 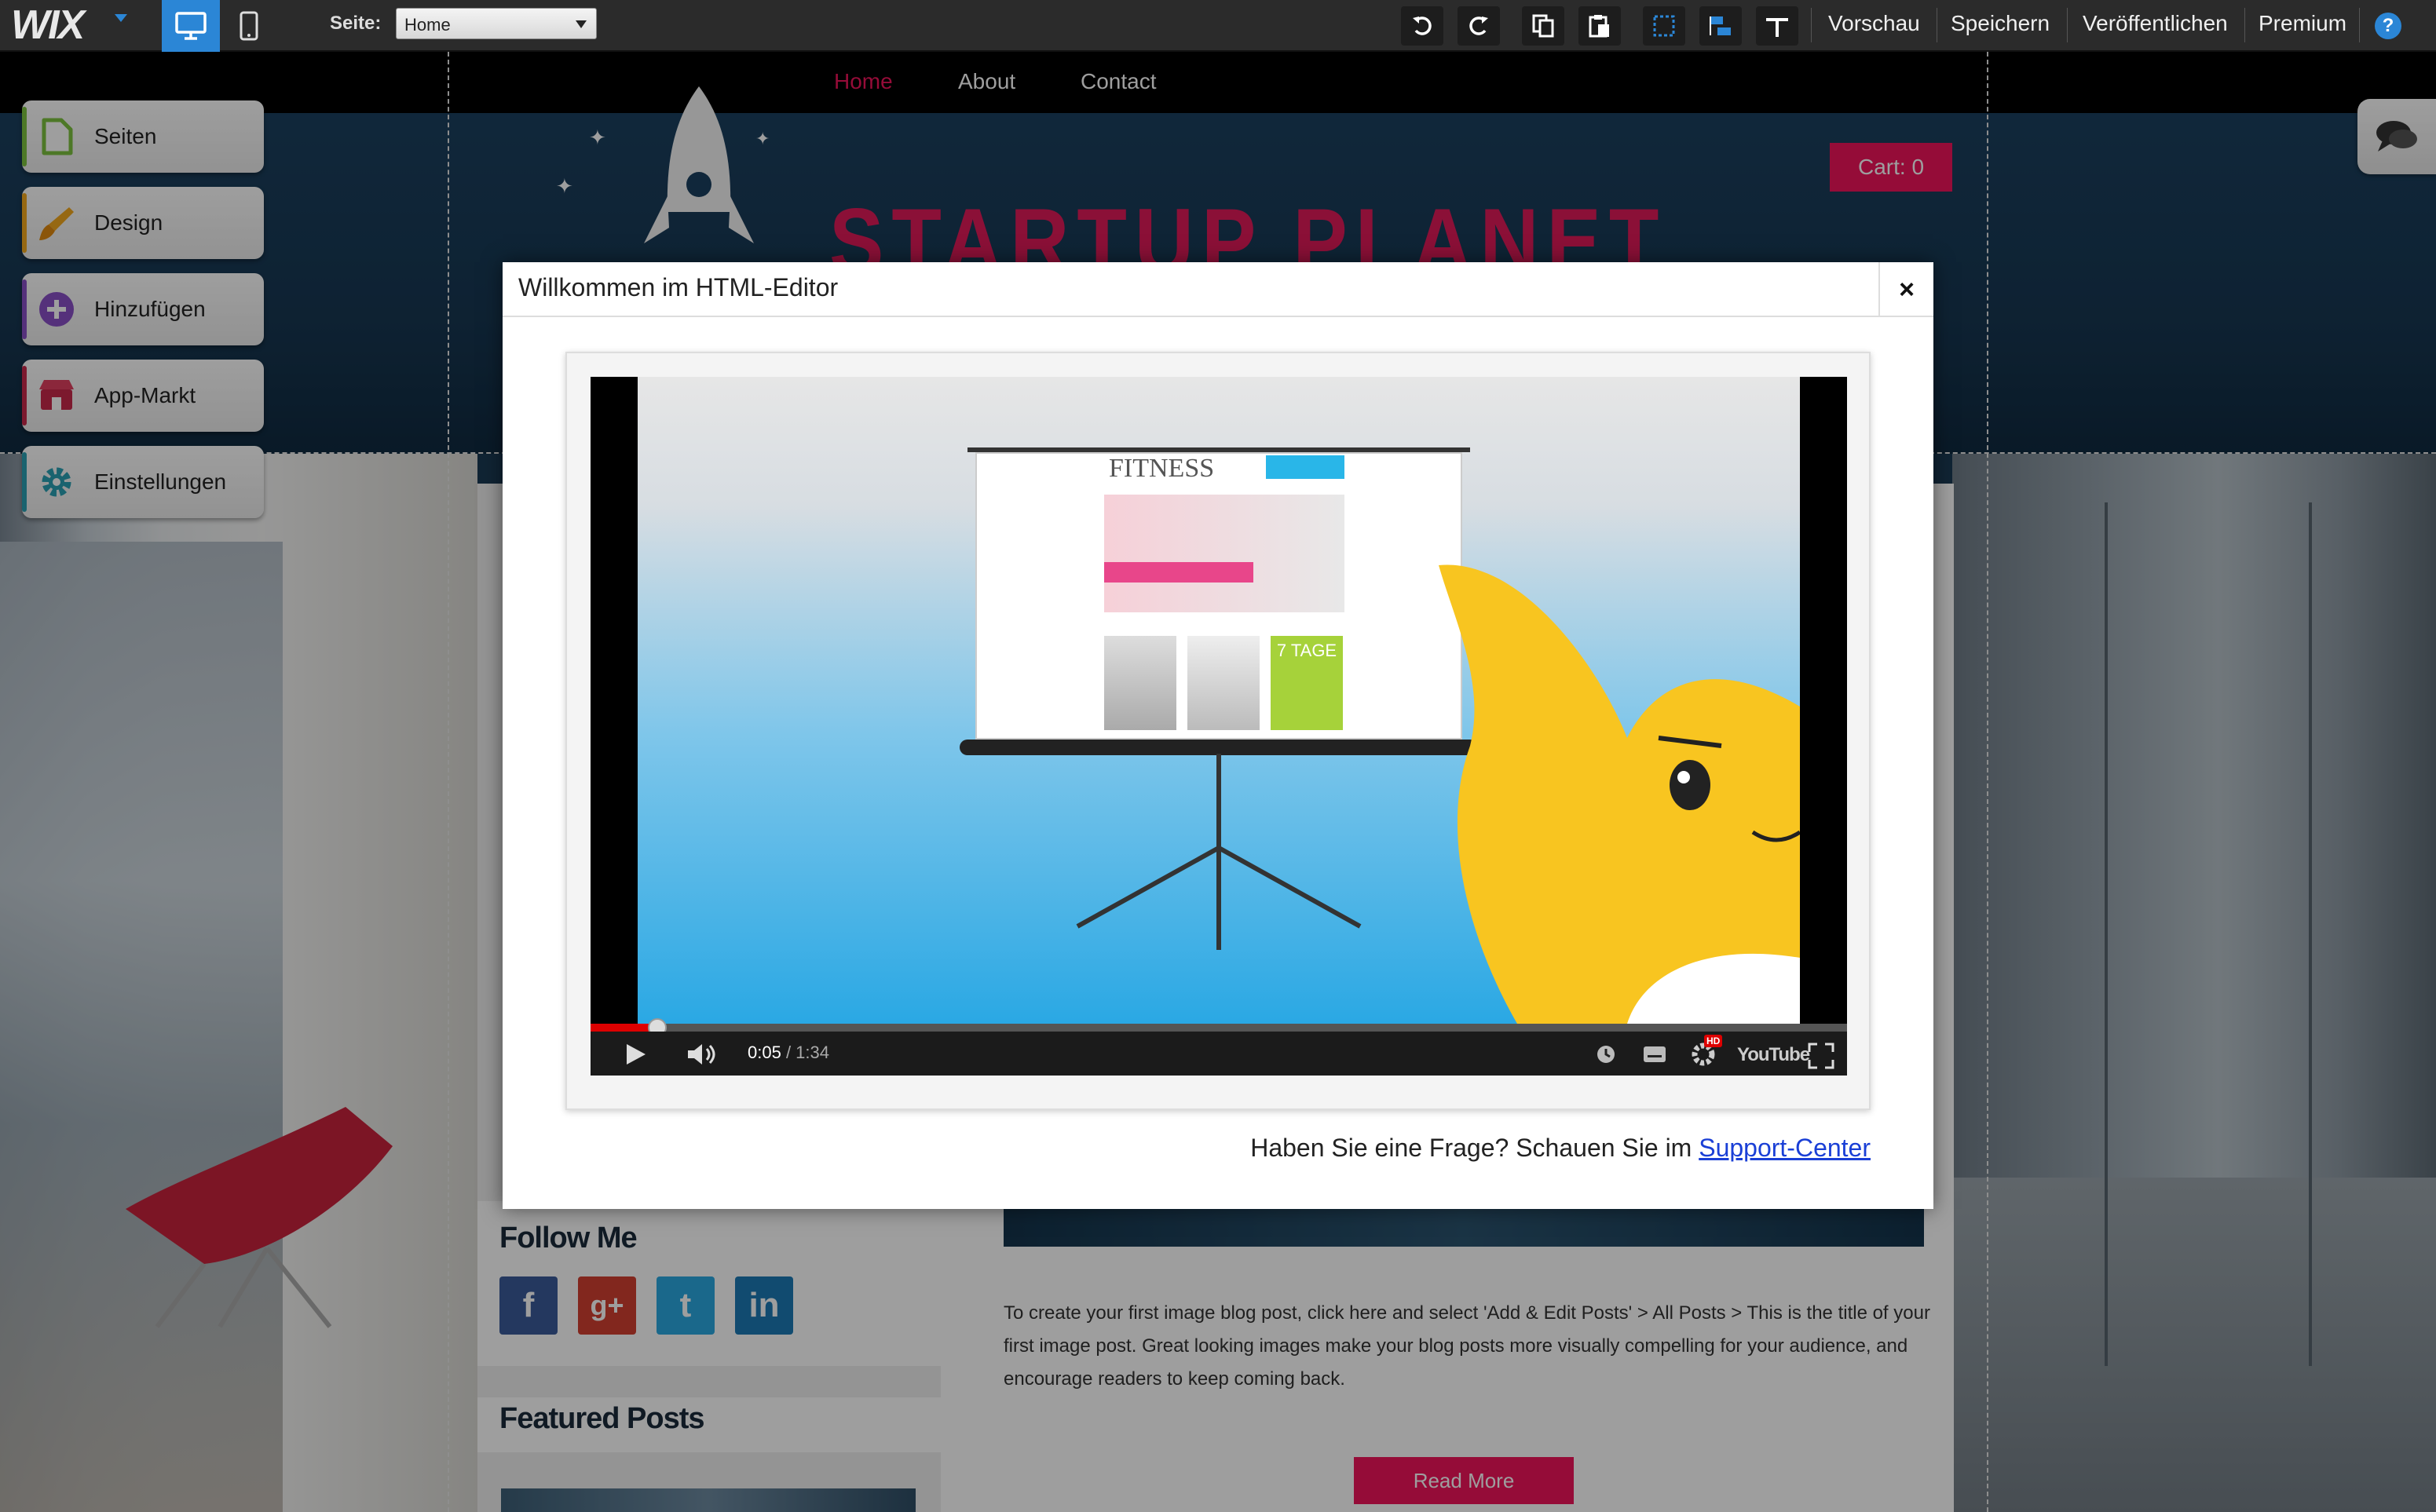 I want to click on monitor-icon, so click(x=191, y=26).